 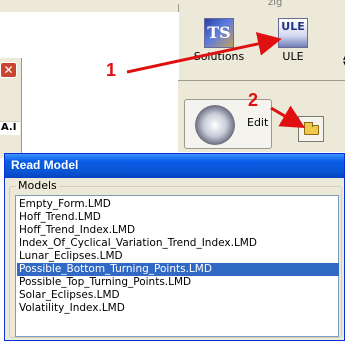 What do you see at coordinates (178, 269) in the screenshot?
I see `list-item: Possible_Bottom_Turning_Points.LMD` at bounding box center [178, 269].